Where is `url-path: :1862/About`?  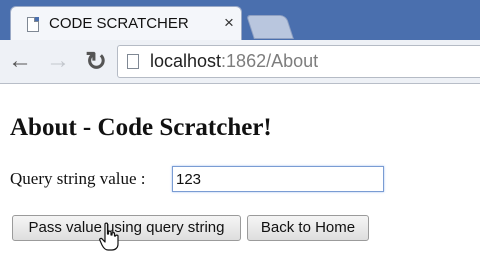
url-path: :1862/About is located at coordinates (270, 61).